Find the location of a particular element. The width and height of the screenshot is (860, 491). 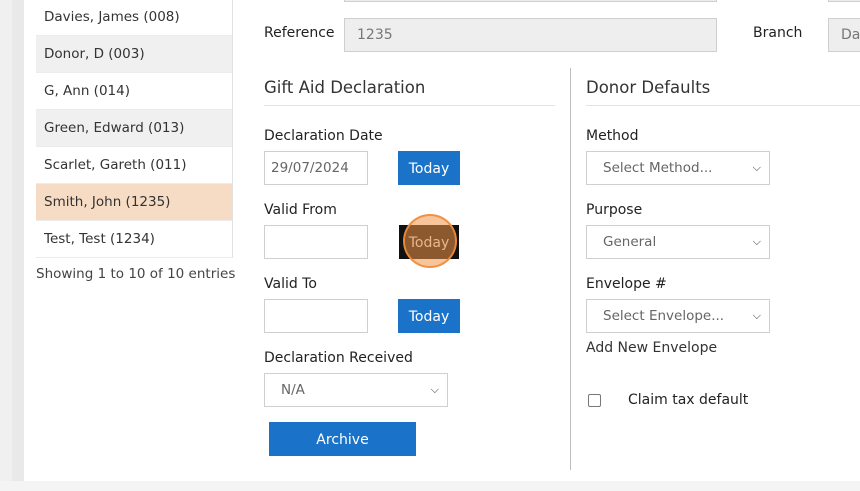

reference-field: 1235 is located at coordinates (530, 35).